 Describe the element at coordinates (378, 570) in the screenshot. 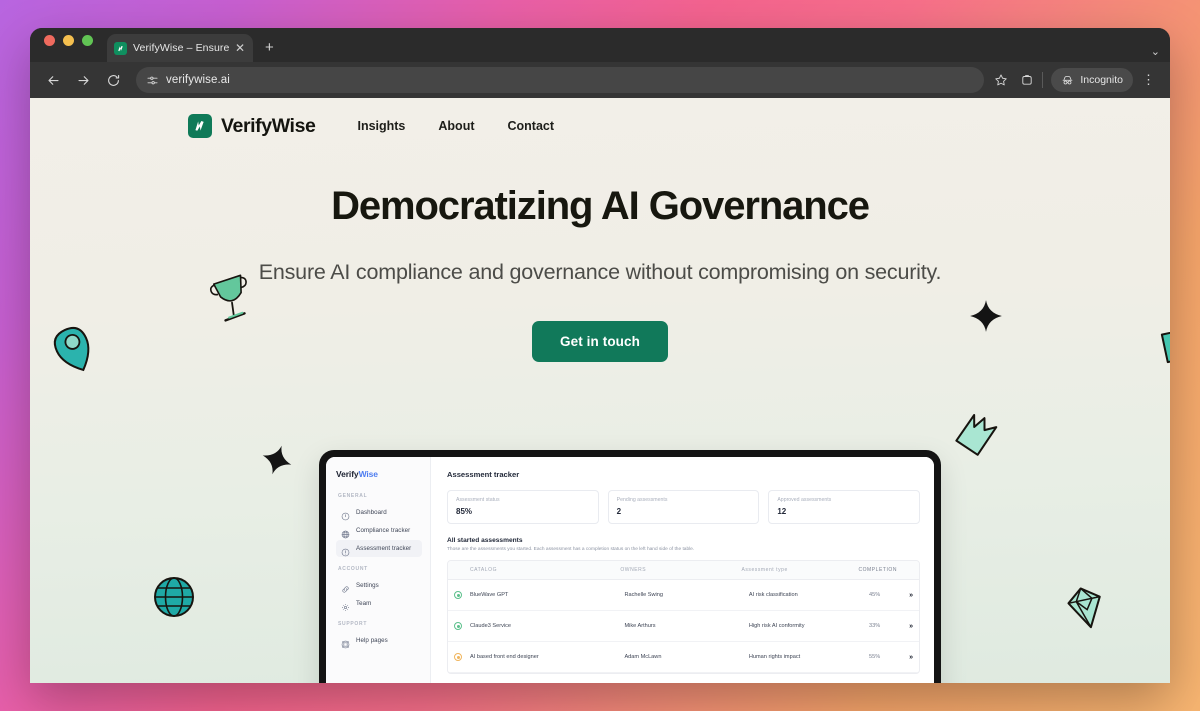

I see `dashboard-sidebar: VerifyWise GENERAL Dashboard Compliance` at that location.